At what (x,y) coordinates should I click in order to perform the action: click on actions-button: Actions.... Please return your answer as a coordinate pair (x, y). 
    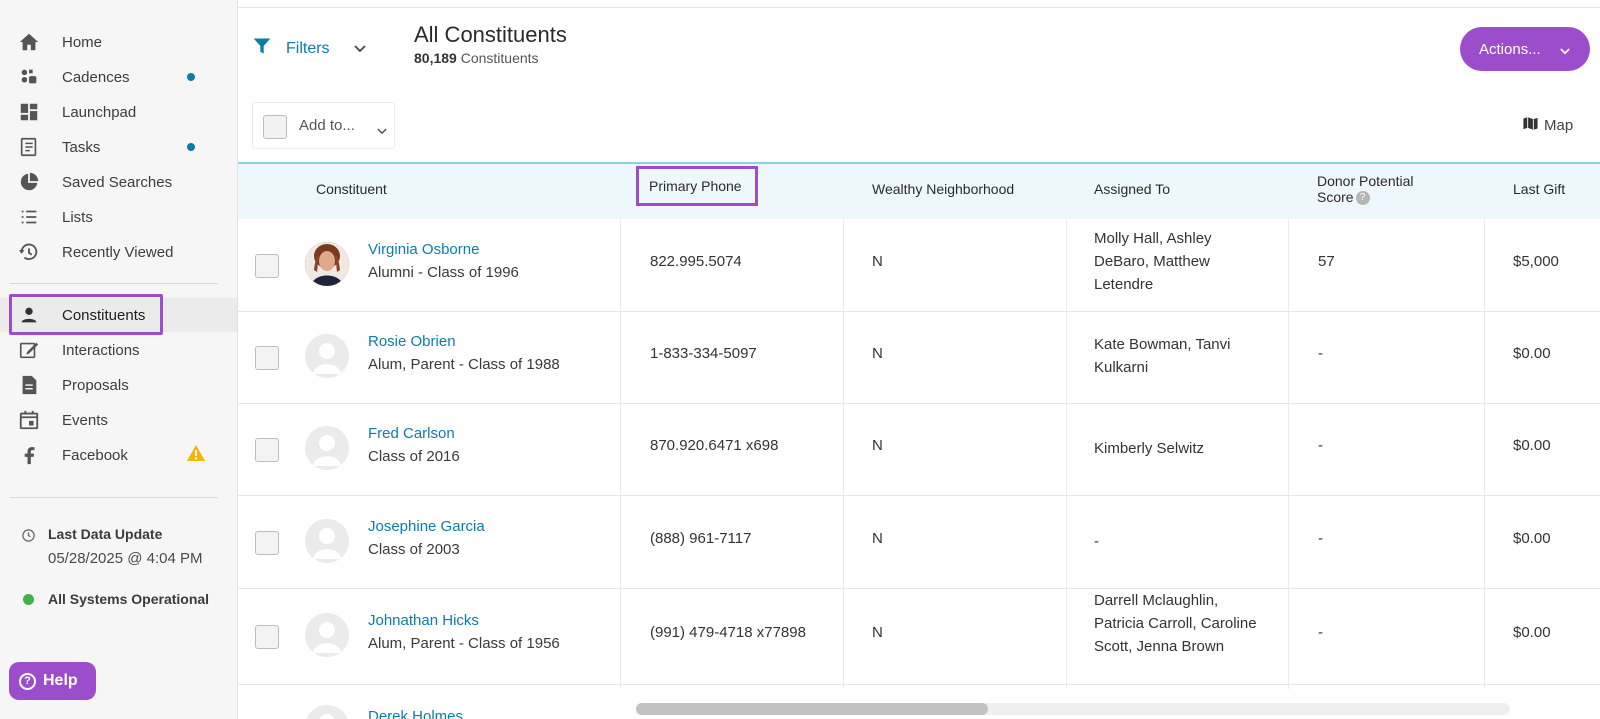
    Looking at the image, I should click on (1525, 49).